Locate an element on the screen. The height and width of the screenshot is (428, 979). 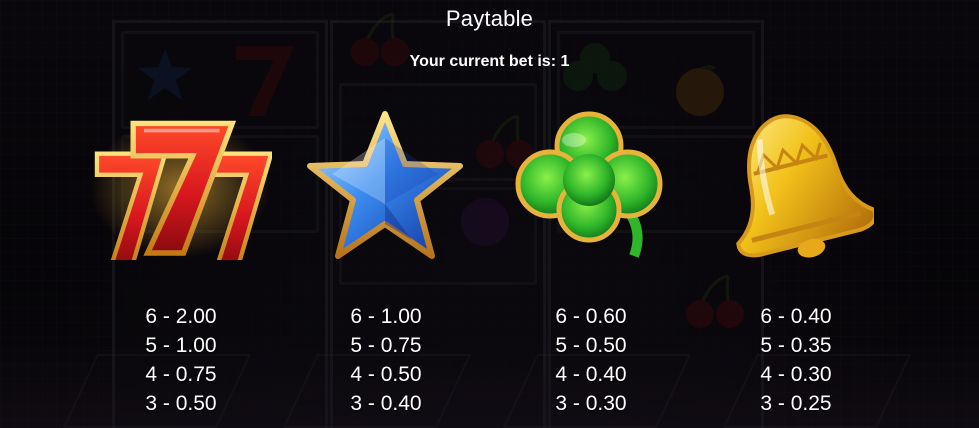
payout-row: 5 - 0.75 is located at coordinates (386, 345).